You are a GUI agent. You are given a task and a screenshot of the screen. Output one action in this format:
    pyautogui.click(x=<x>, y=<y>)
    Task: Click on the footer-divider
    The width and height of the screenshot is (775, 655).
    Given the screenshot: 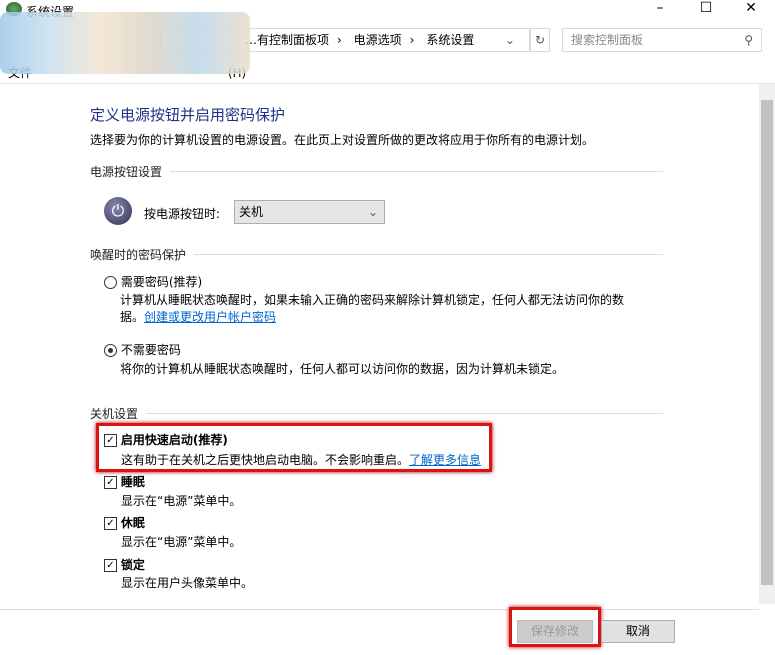 What is the action you would take?
    pyautogui.click(x=379, y=609)
    